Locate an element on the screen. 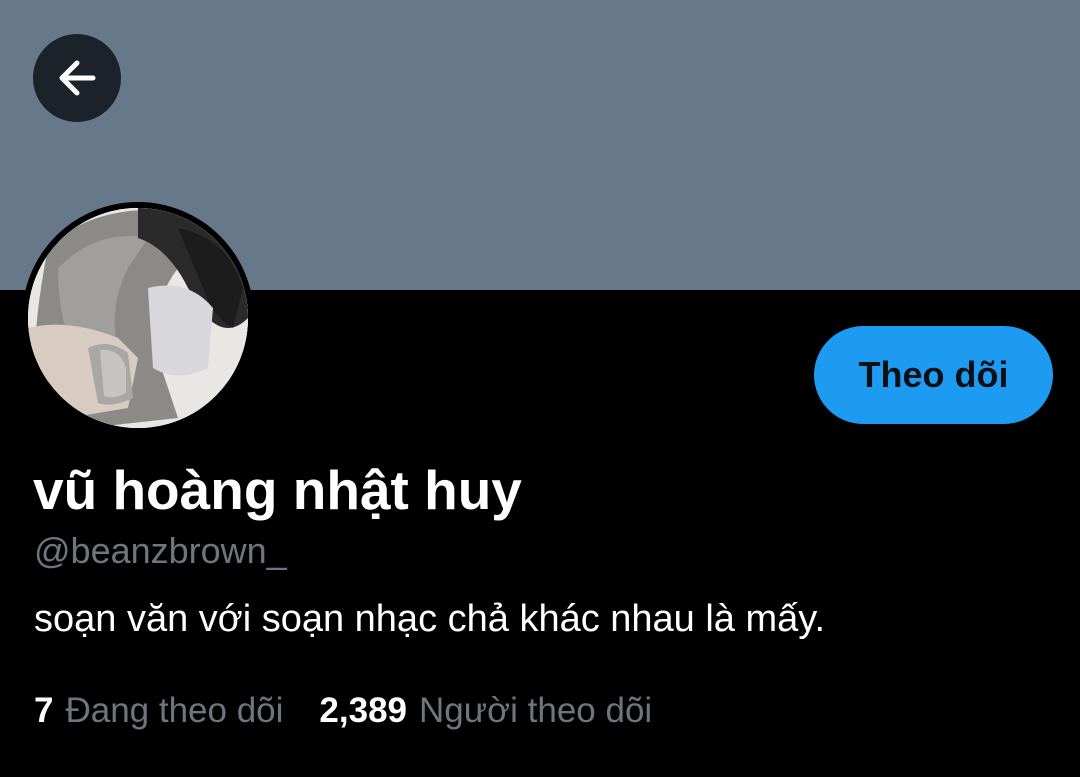 The image size is (1080, 777). following-label: Đang theo dõi is located at coordinates (174, 710).